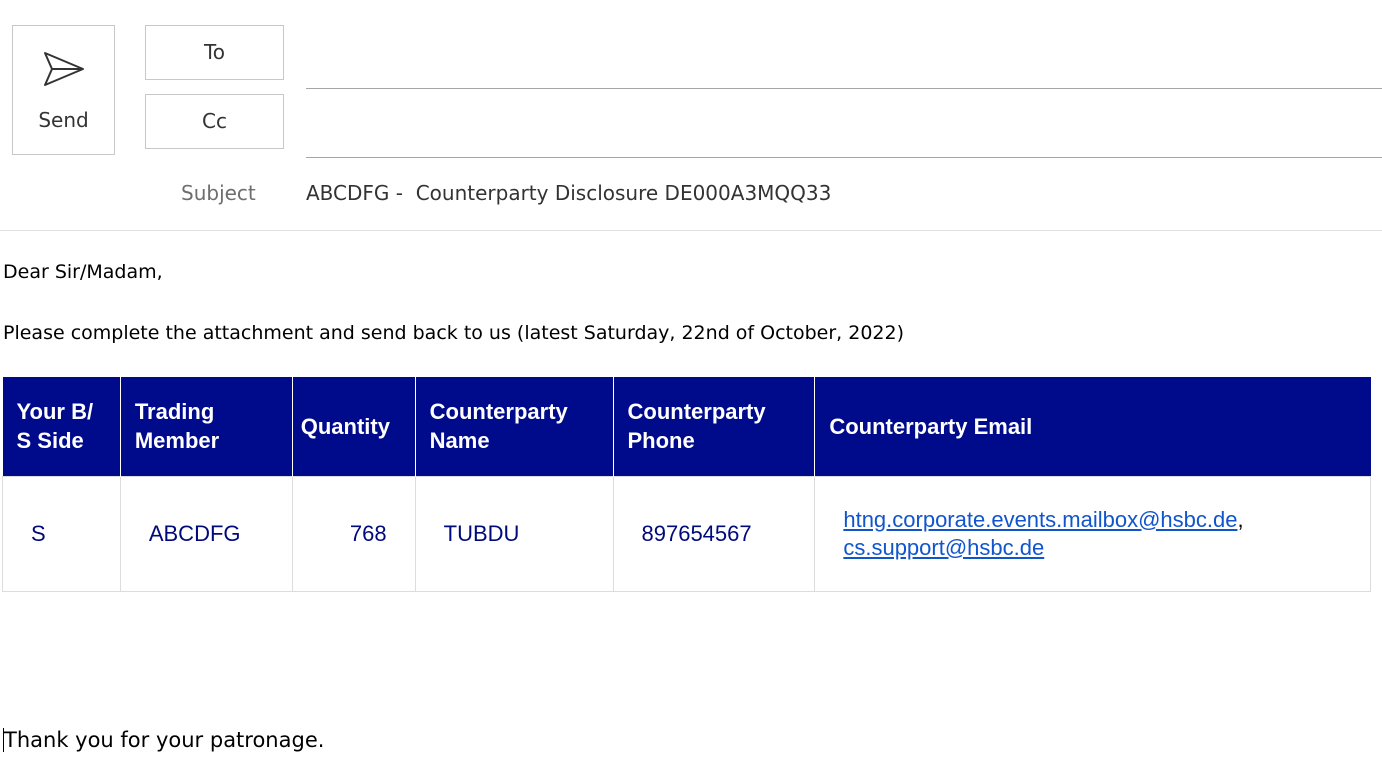  I want to click on header-quantity: Quantity, so click(354, 426).